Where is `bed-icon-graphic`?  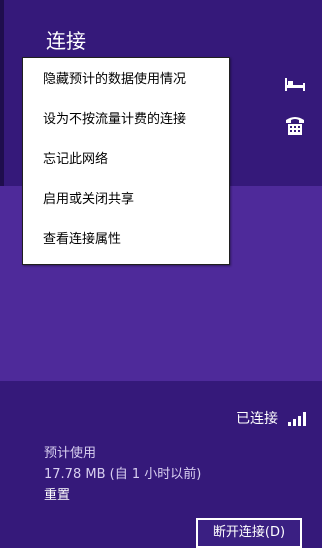 bed-icon-graphic is located at coordinates (295, 84).